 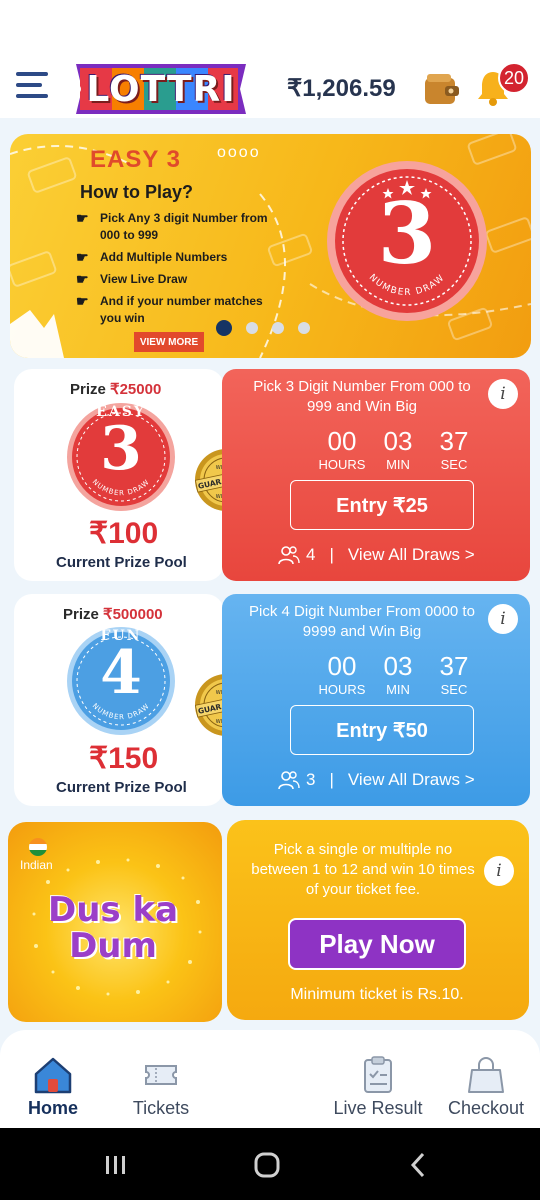 What do you see at coordinates (382, 505) in the screenshot?
I see `easy3-entry-button: Entry ₹25` at bounding box center [382, 505].